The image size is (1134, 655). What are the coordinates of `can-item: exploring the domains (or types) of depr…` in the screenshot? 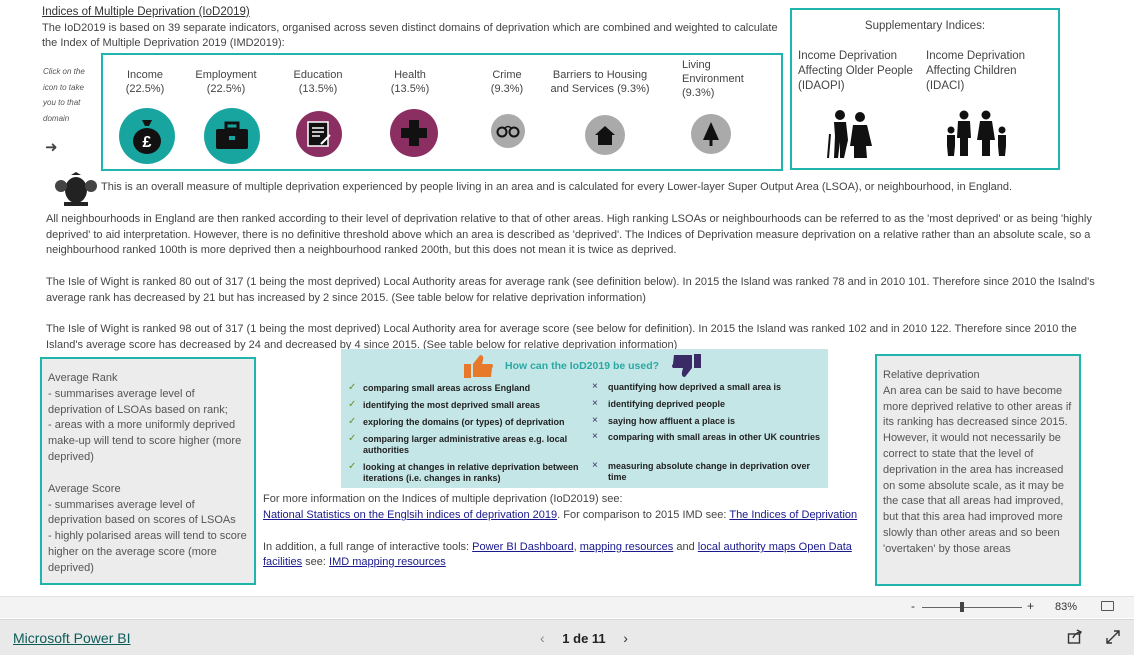 It's located at (464, 422).